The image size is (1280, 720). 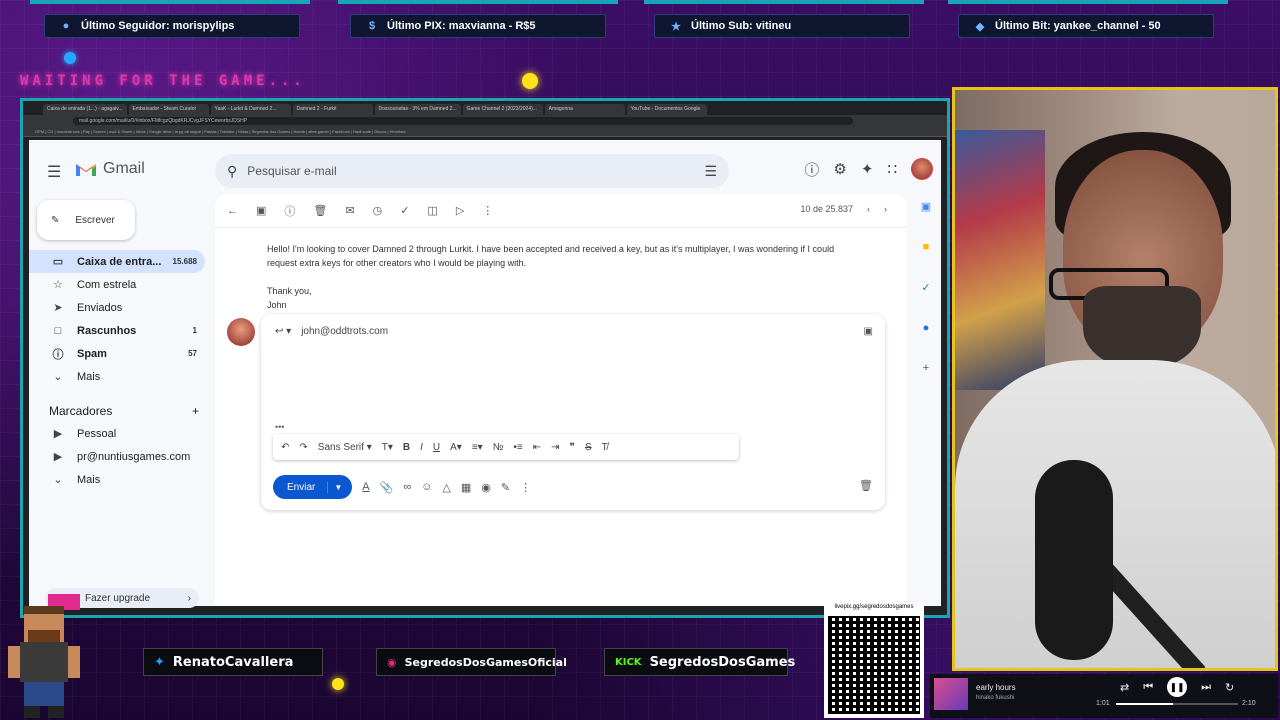 I want to click on prev-icon: ‹, so click(x=868, y=209).